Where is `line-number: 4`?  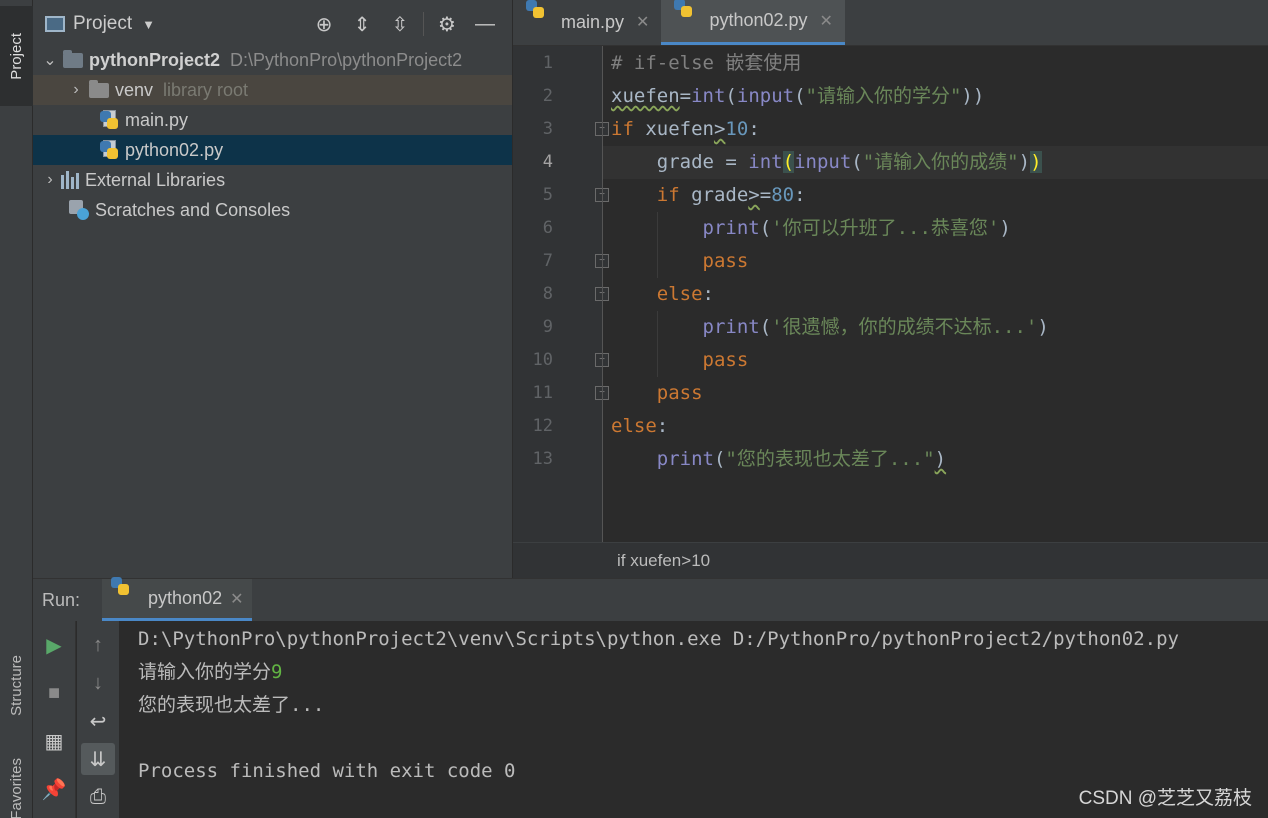 line-number: 4 is located at coordinates (547, 162).